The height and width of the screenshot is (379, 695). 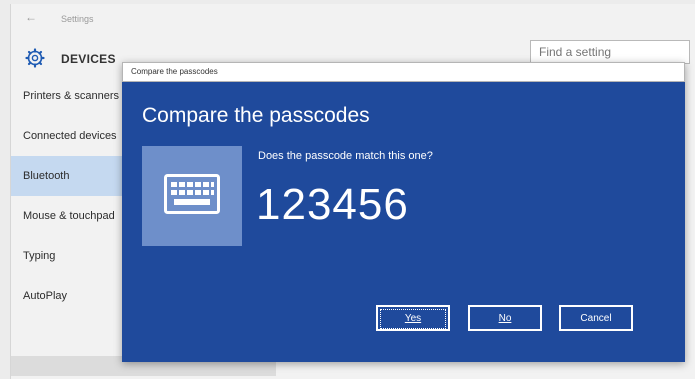 I want to click on cancel-button: Cancel, so click(x=596, y=318).